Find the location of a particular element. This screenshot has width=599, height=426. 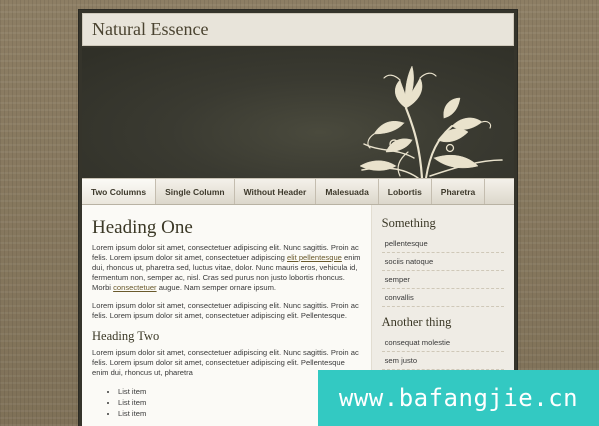

sidebar-link: sem justo is located at coordinates (442, 361).